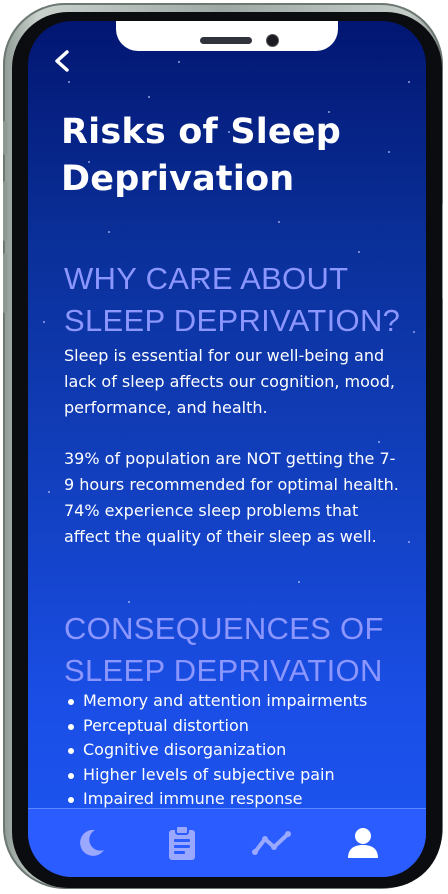 The height and width of the screenshot is (894, 448). I want to click on tab-journal, so click(182, 843).